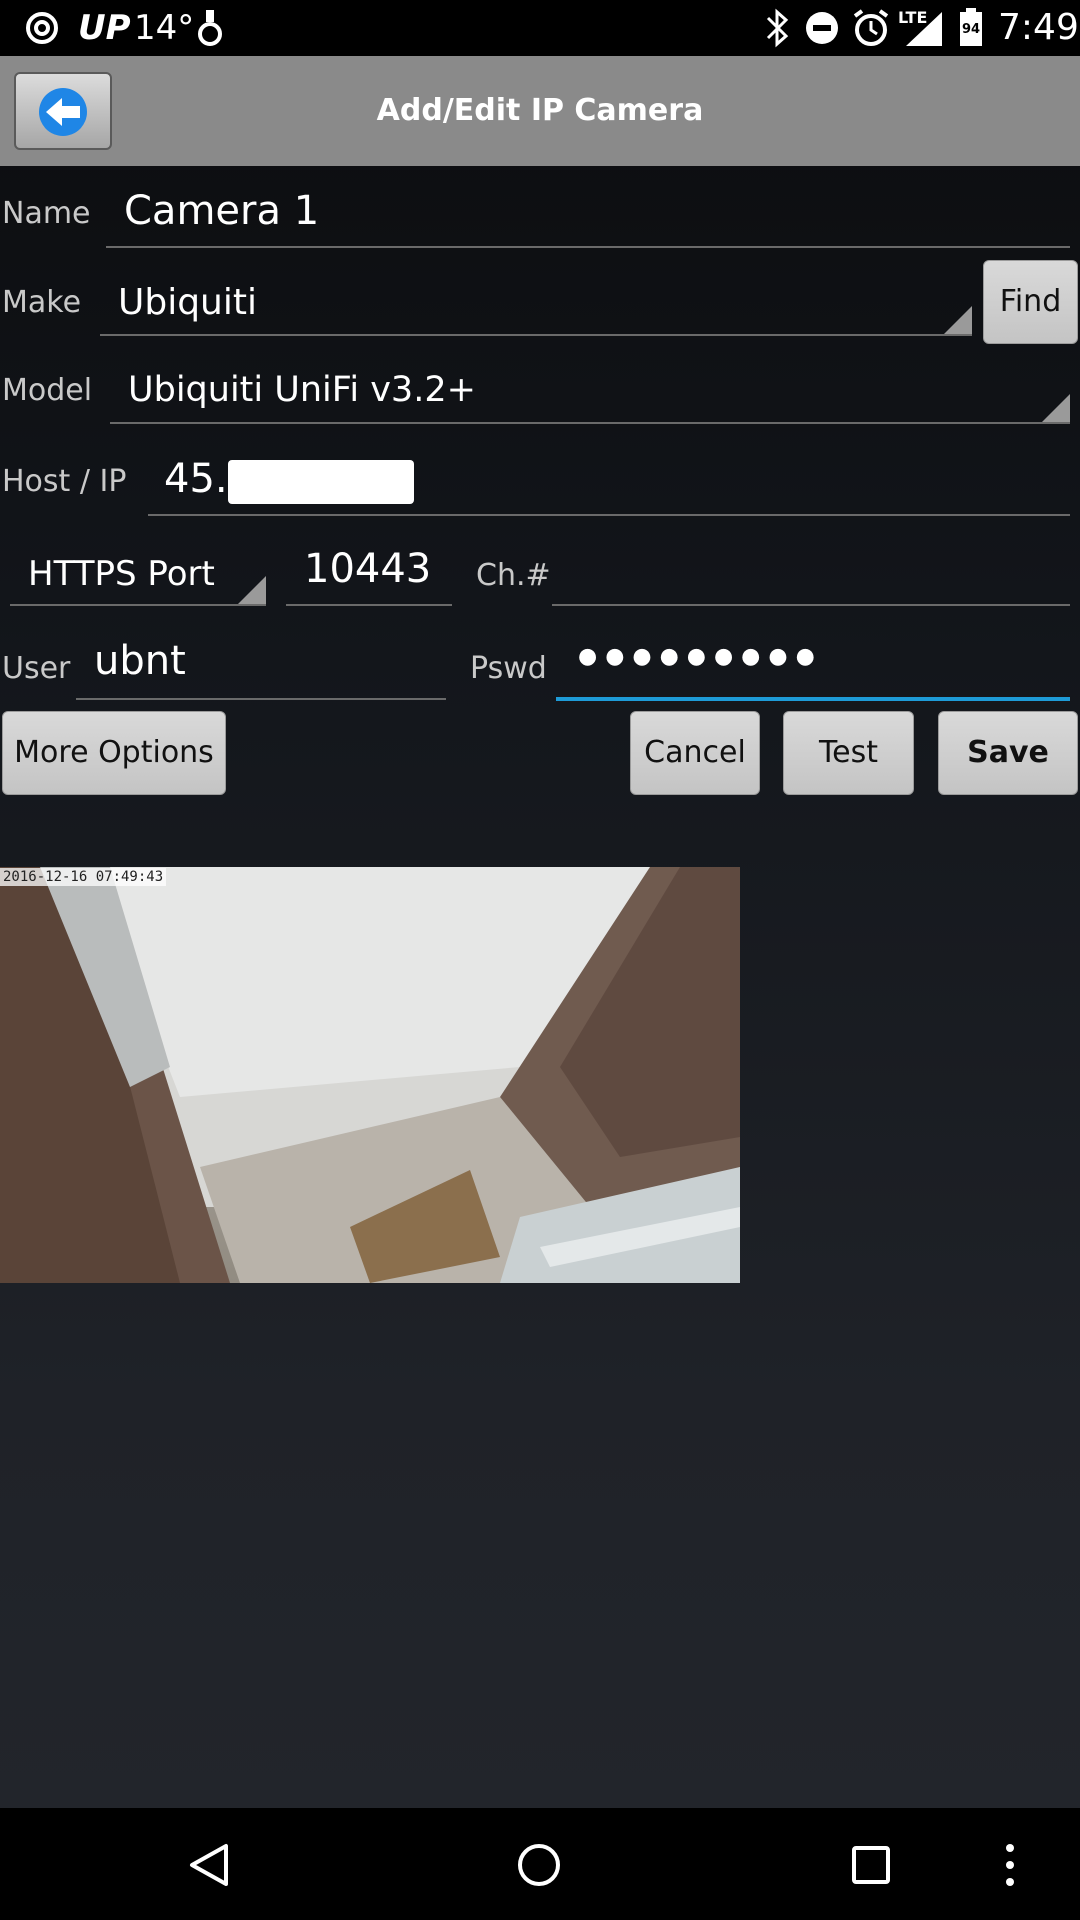 Image resolution: width=1080 pixels, height=1920 pixels. I want to click on signal-icon, so click(924, 29).